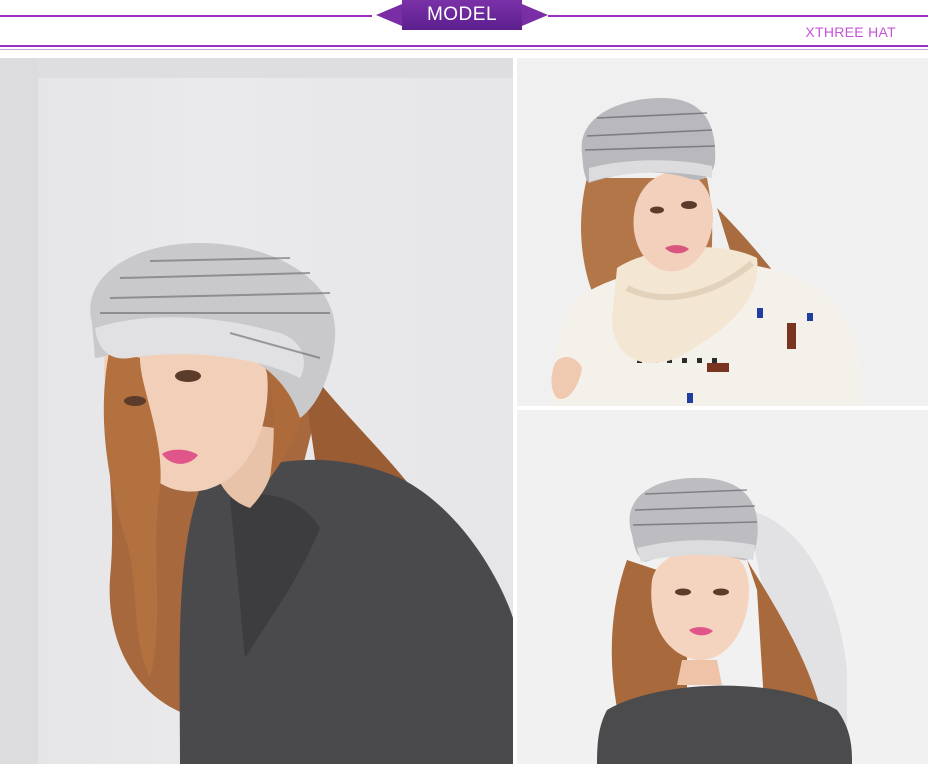  I want to click on section-title: MODEL, so click(462, 15).